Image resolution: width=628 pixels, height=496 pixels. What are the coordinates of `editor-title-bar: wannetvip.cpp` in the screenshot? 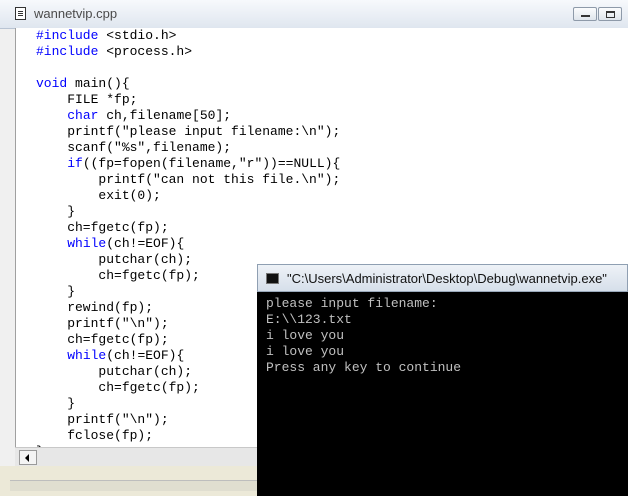 It's located at (314, 14).